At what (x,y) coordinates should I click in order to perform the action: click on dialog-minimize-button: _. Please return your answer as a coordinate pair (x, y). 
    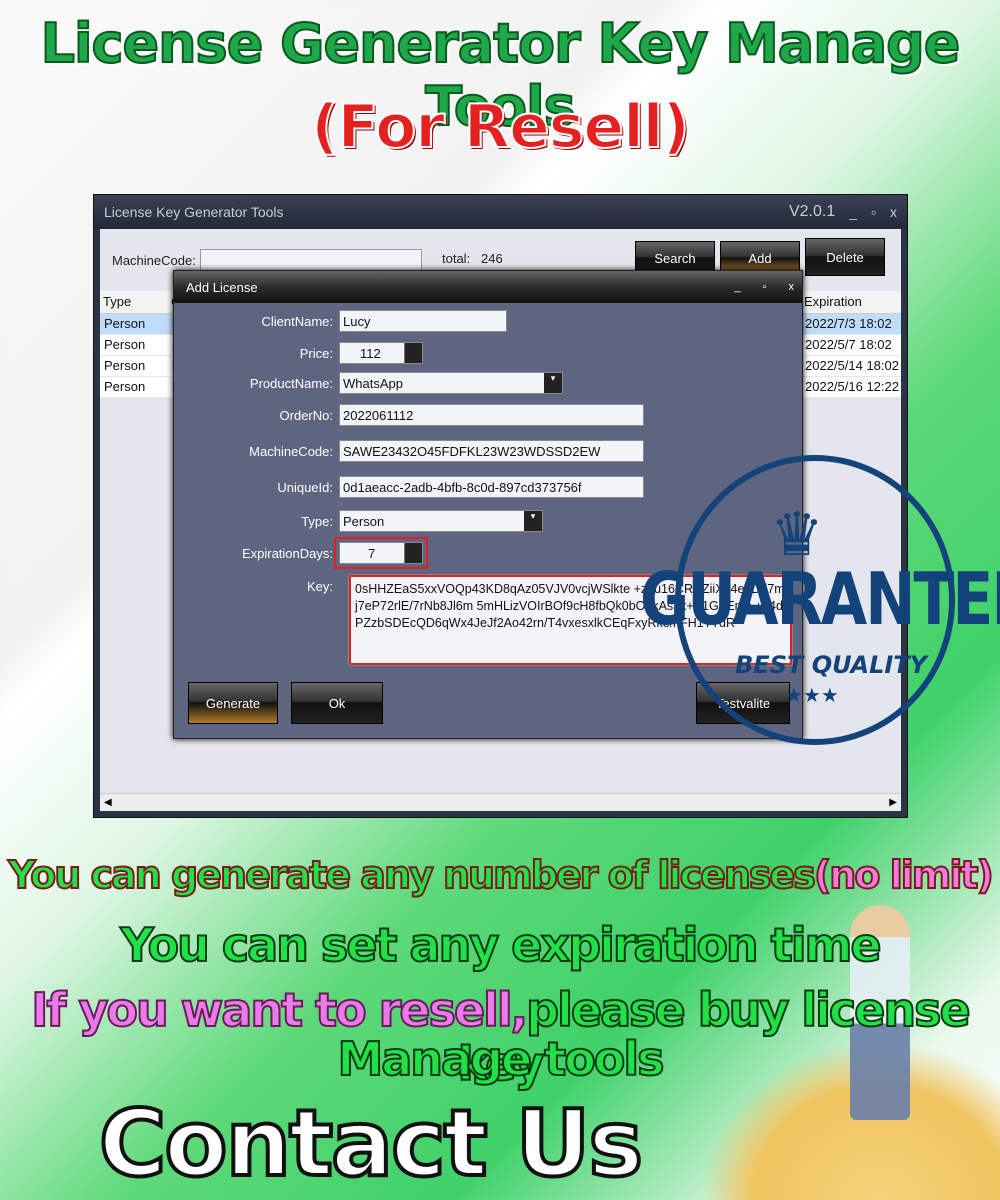
    Looking at the image, I should click on (737, 287).